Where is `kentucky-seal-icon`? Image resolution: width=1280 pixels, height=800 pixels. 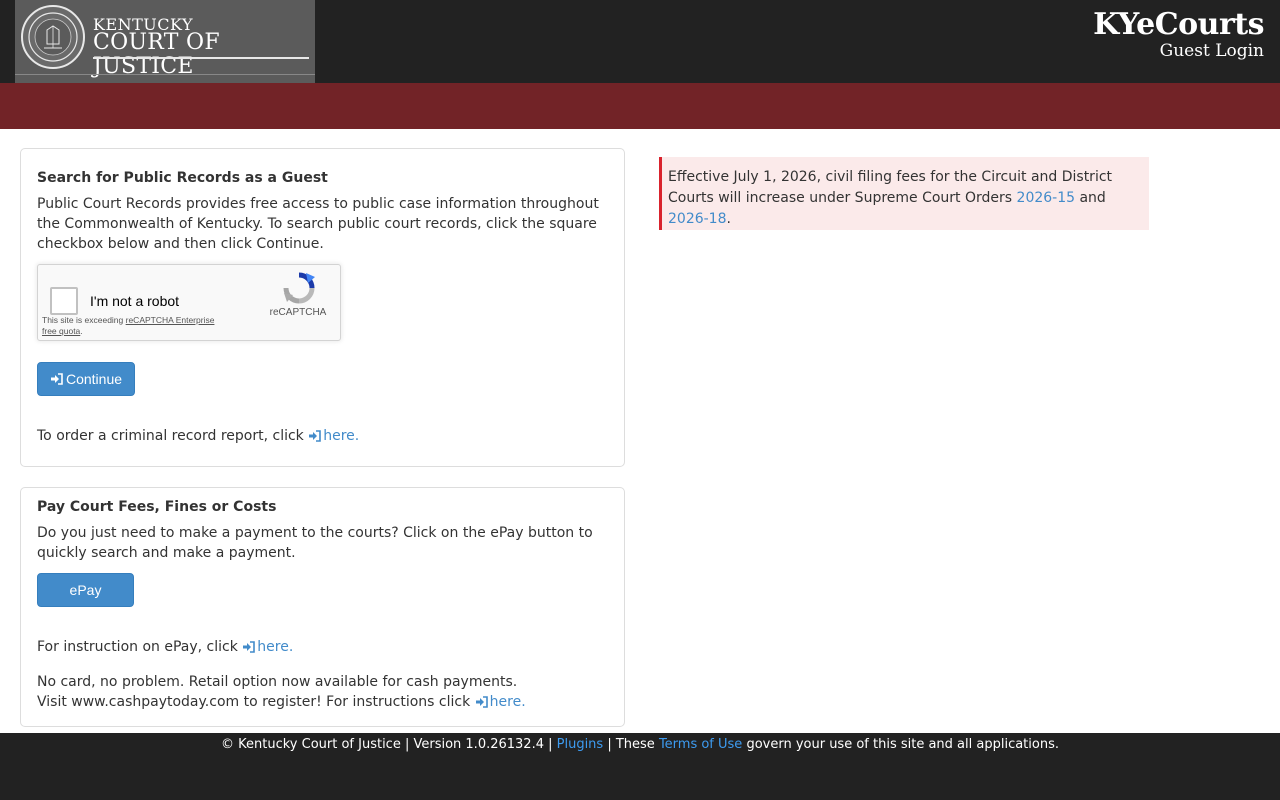 kentucky-seal-icon is located at coordinates (53, 37).